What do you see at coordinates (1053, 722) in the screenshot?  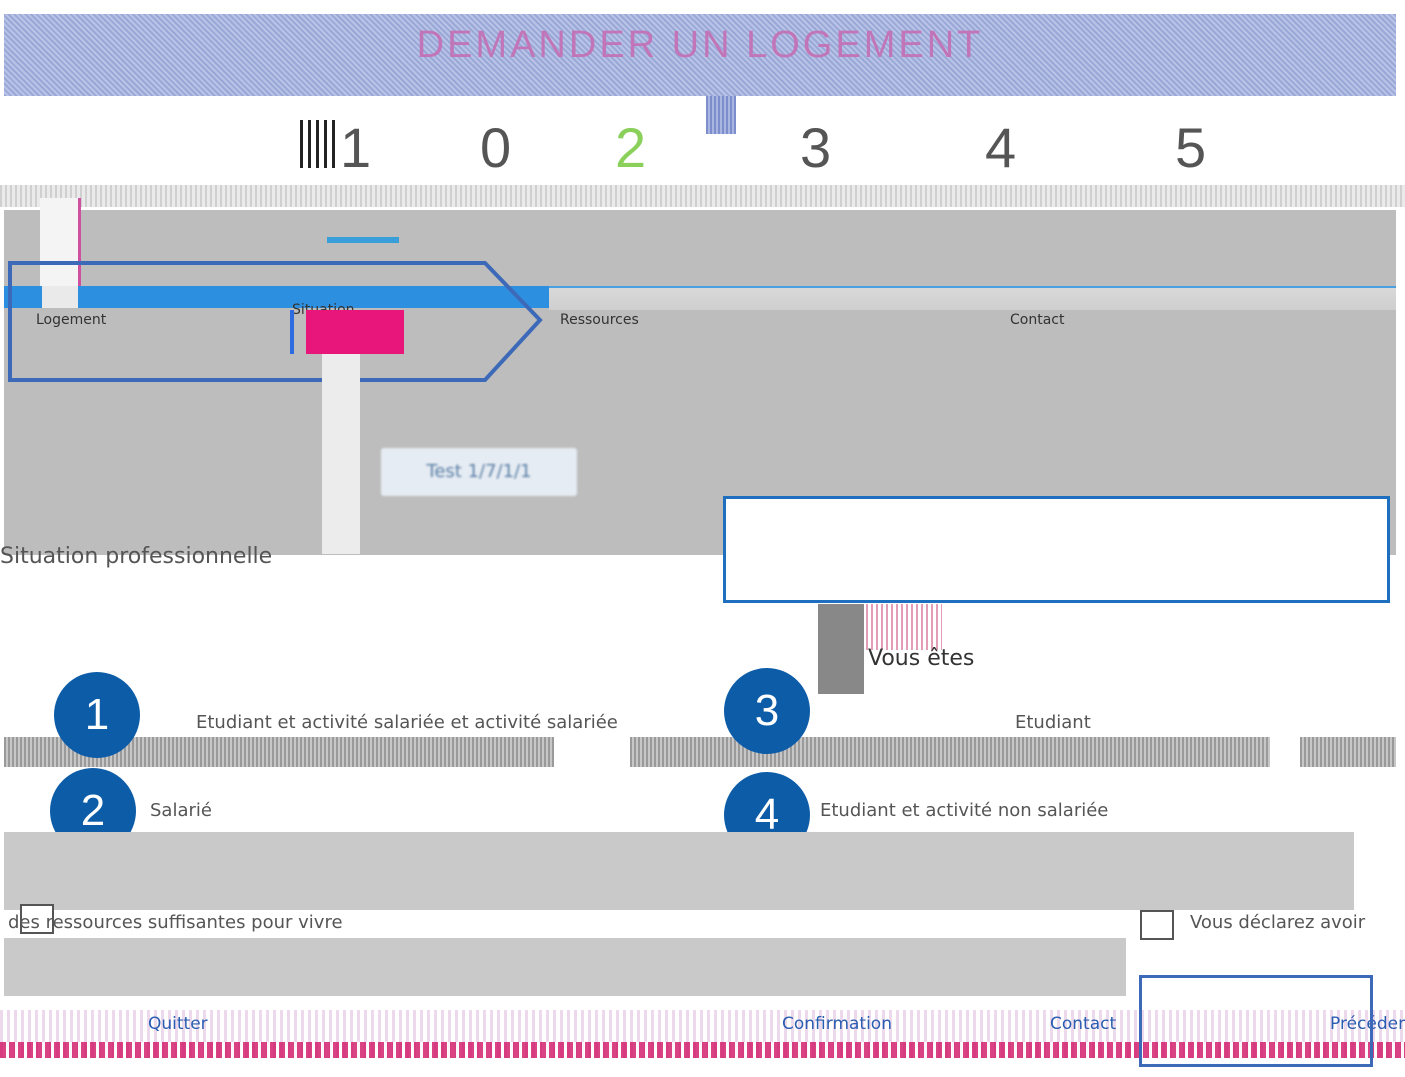 I see `option-label-3: Etudiant` at bounding box center [1053, 722].